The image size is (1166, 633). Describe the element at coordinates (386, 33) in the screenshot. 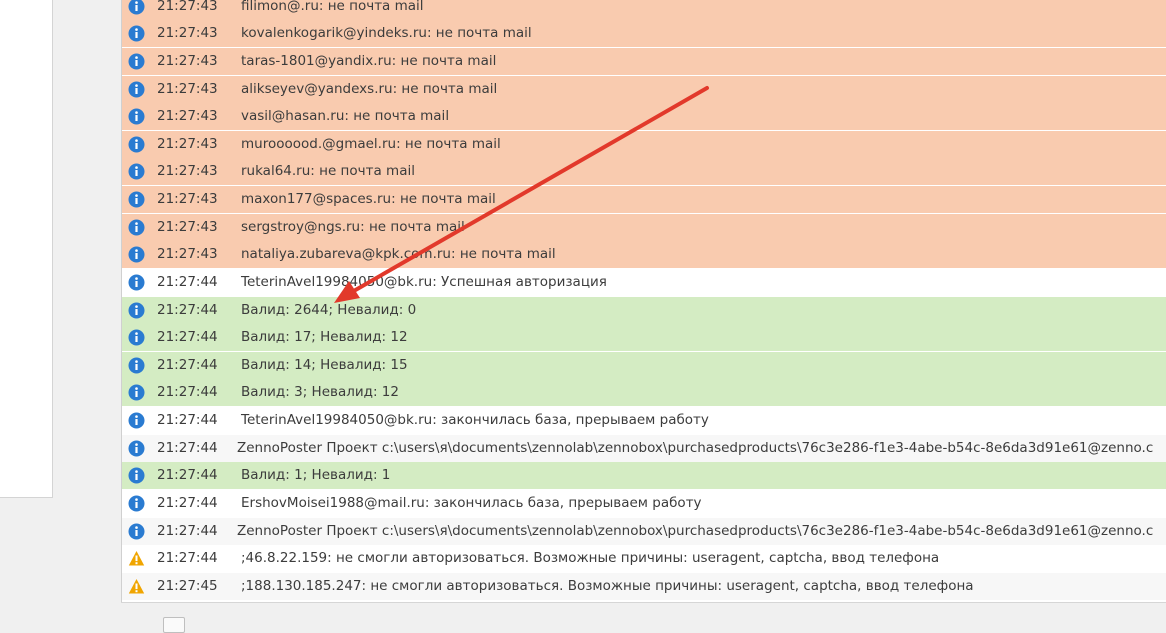

I see `log-message: kovalenkogarik@yindeks.ru: не почта mail` at that location.